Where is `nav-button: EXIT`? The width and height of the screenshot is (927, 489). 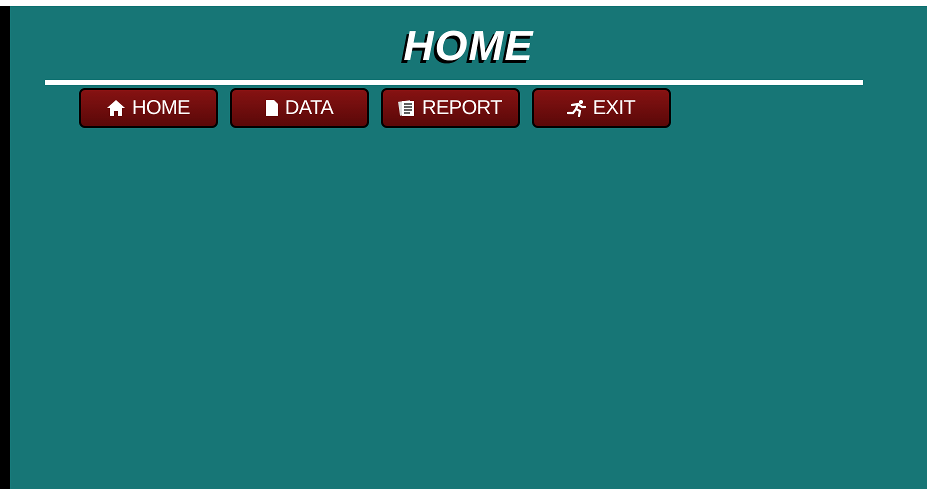
nav-button: EXIT is located at coordinates (601, 108).